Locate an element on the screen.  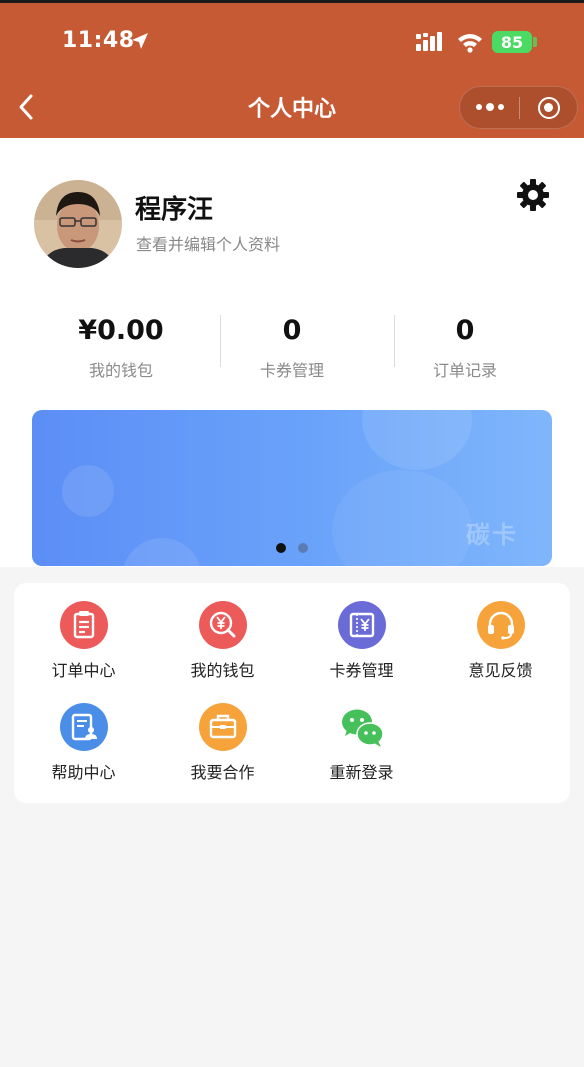
menu-item-coupons: 卡券管理 is located at coordinates (361, 641).